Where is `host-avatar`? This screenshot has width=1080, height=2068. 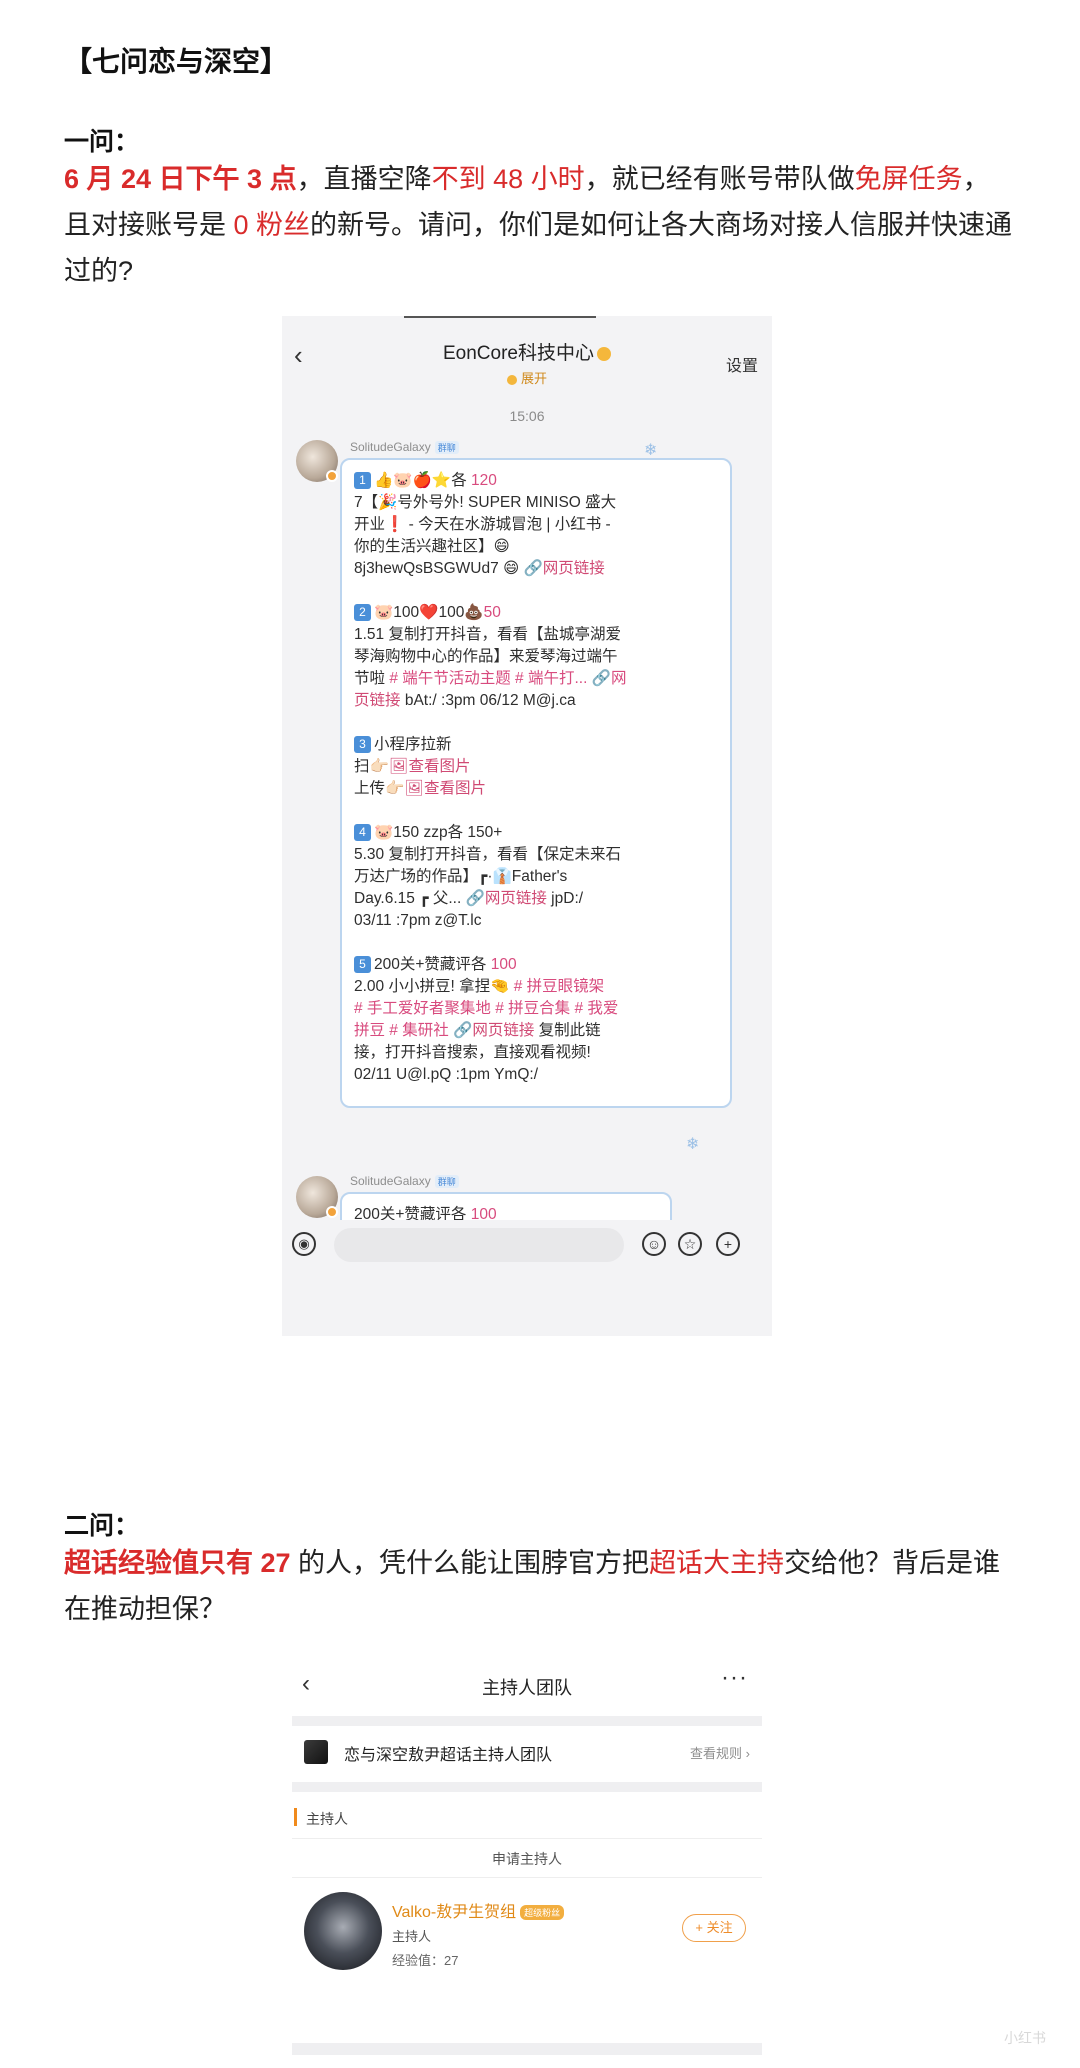 host-avatar is located at coordinates (343, 1931).